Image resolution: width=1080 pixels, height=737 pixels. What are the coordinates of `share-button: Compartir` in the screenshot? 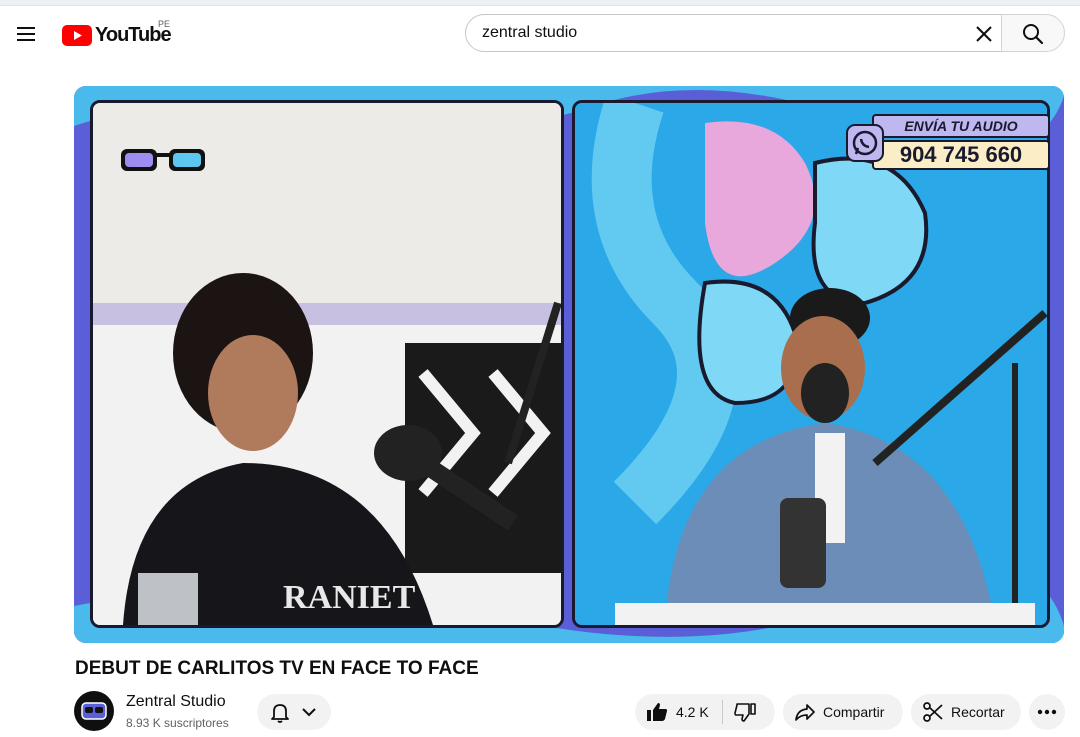 It's located at (843, 712).